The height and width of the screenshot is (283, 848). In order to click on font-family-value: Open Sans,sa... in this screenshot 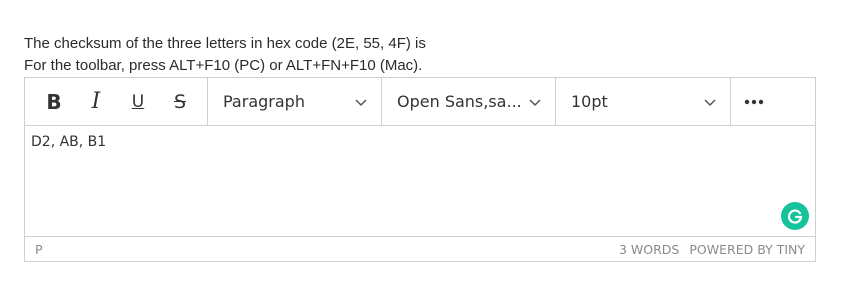, I will do `click(459, 101)`.